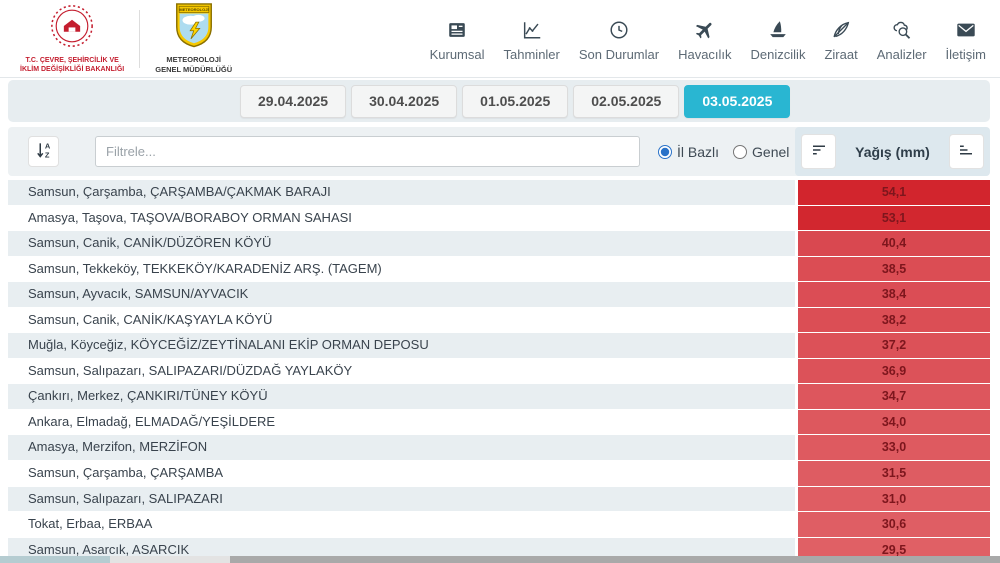 The image size is (1000, 563). What do you see at coordinates (531, 54) in the screenshot?
I see `nav-item-label: Tahminler` at bounding box center [531, 54].